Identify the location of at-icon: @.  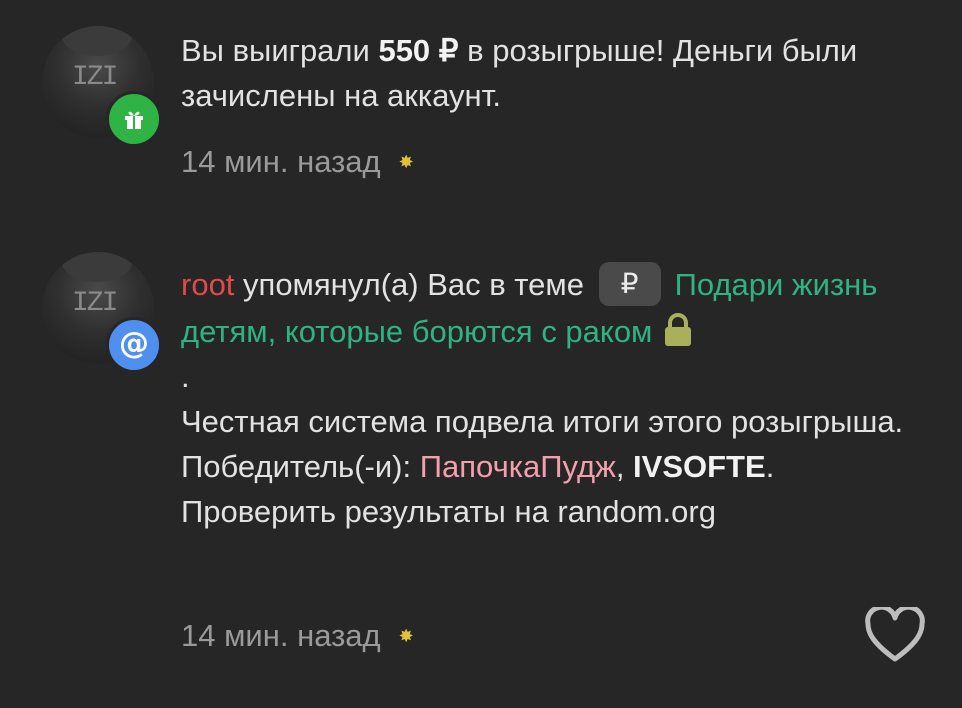
(134, 343).